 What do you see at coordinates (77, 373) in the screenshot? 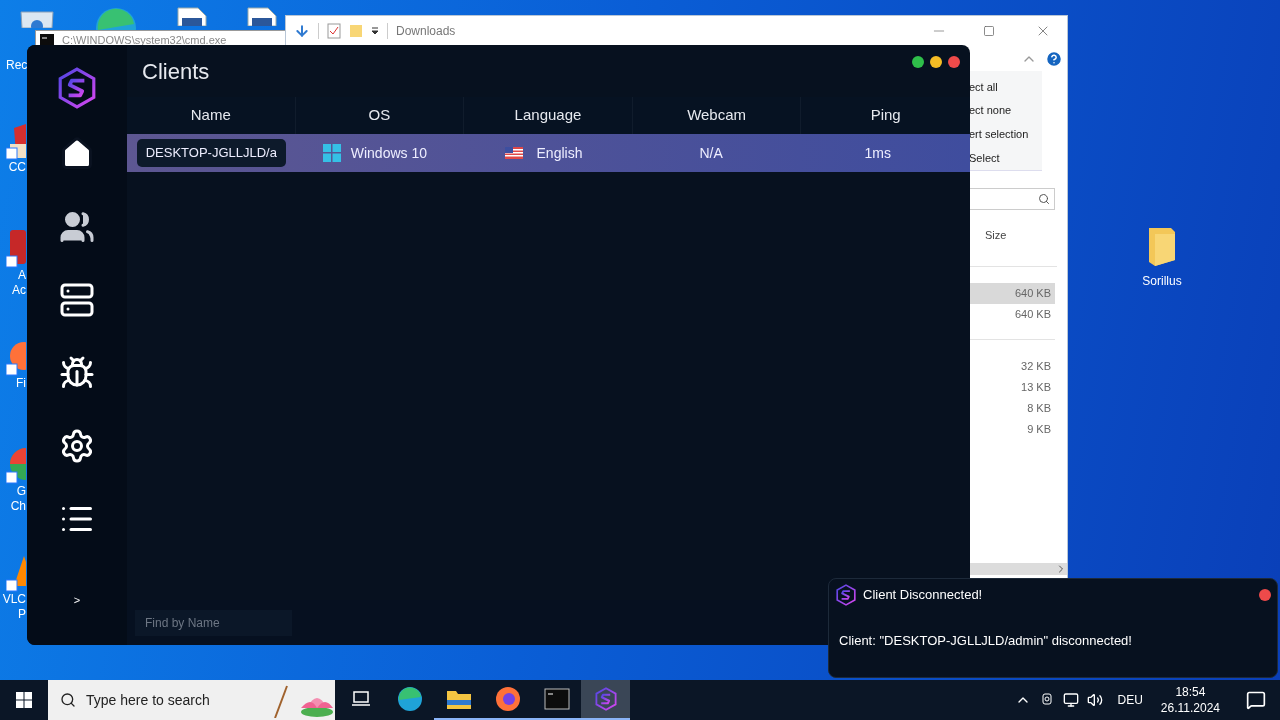
I see `bug-icon` at bounding box center [77, 373].